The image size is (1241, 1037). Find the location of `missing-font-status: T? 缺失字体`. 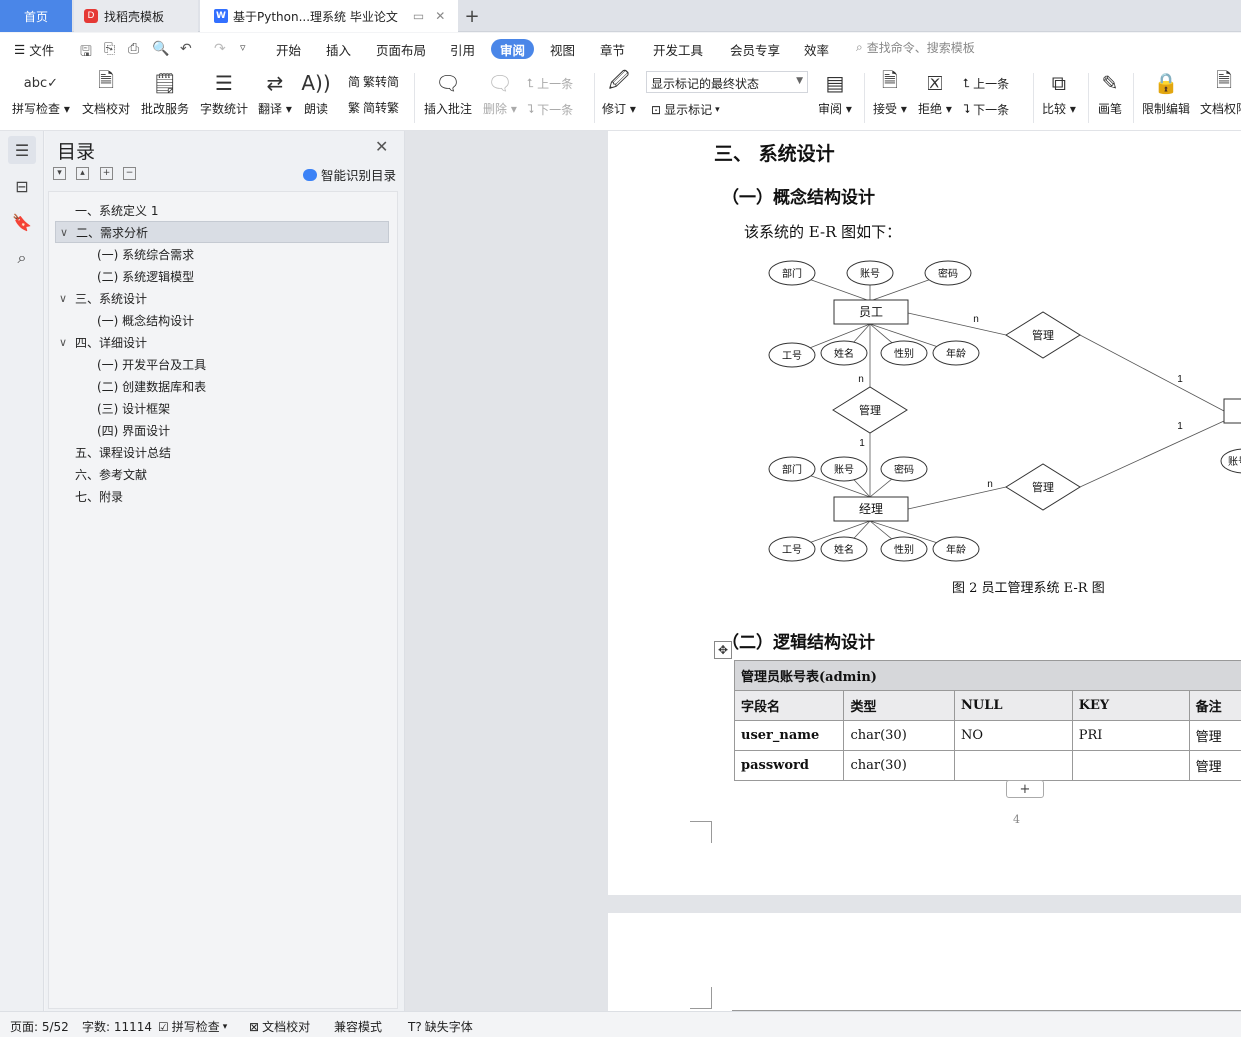

missing-font-status: T? 缺失字体 is located at coordinates (440, 1026).